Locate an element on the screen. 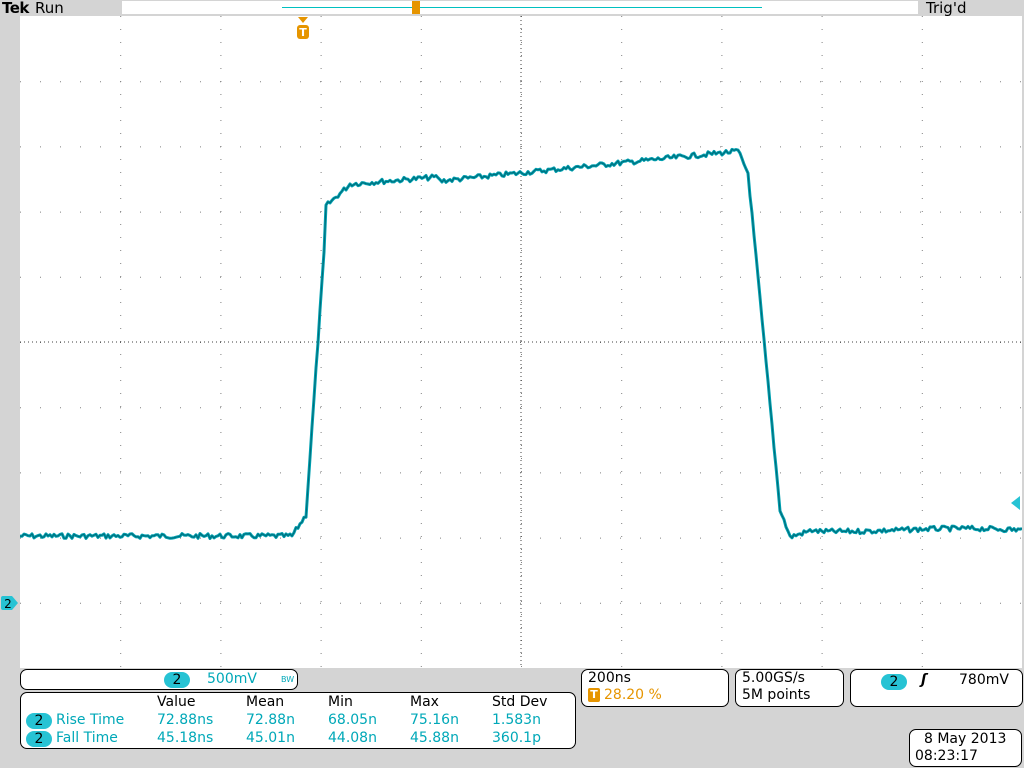 This screenshot has width=1024, height=768. rise-time-mean: 72.88n is located at coordinates (270, 720).